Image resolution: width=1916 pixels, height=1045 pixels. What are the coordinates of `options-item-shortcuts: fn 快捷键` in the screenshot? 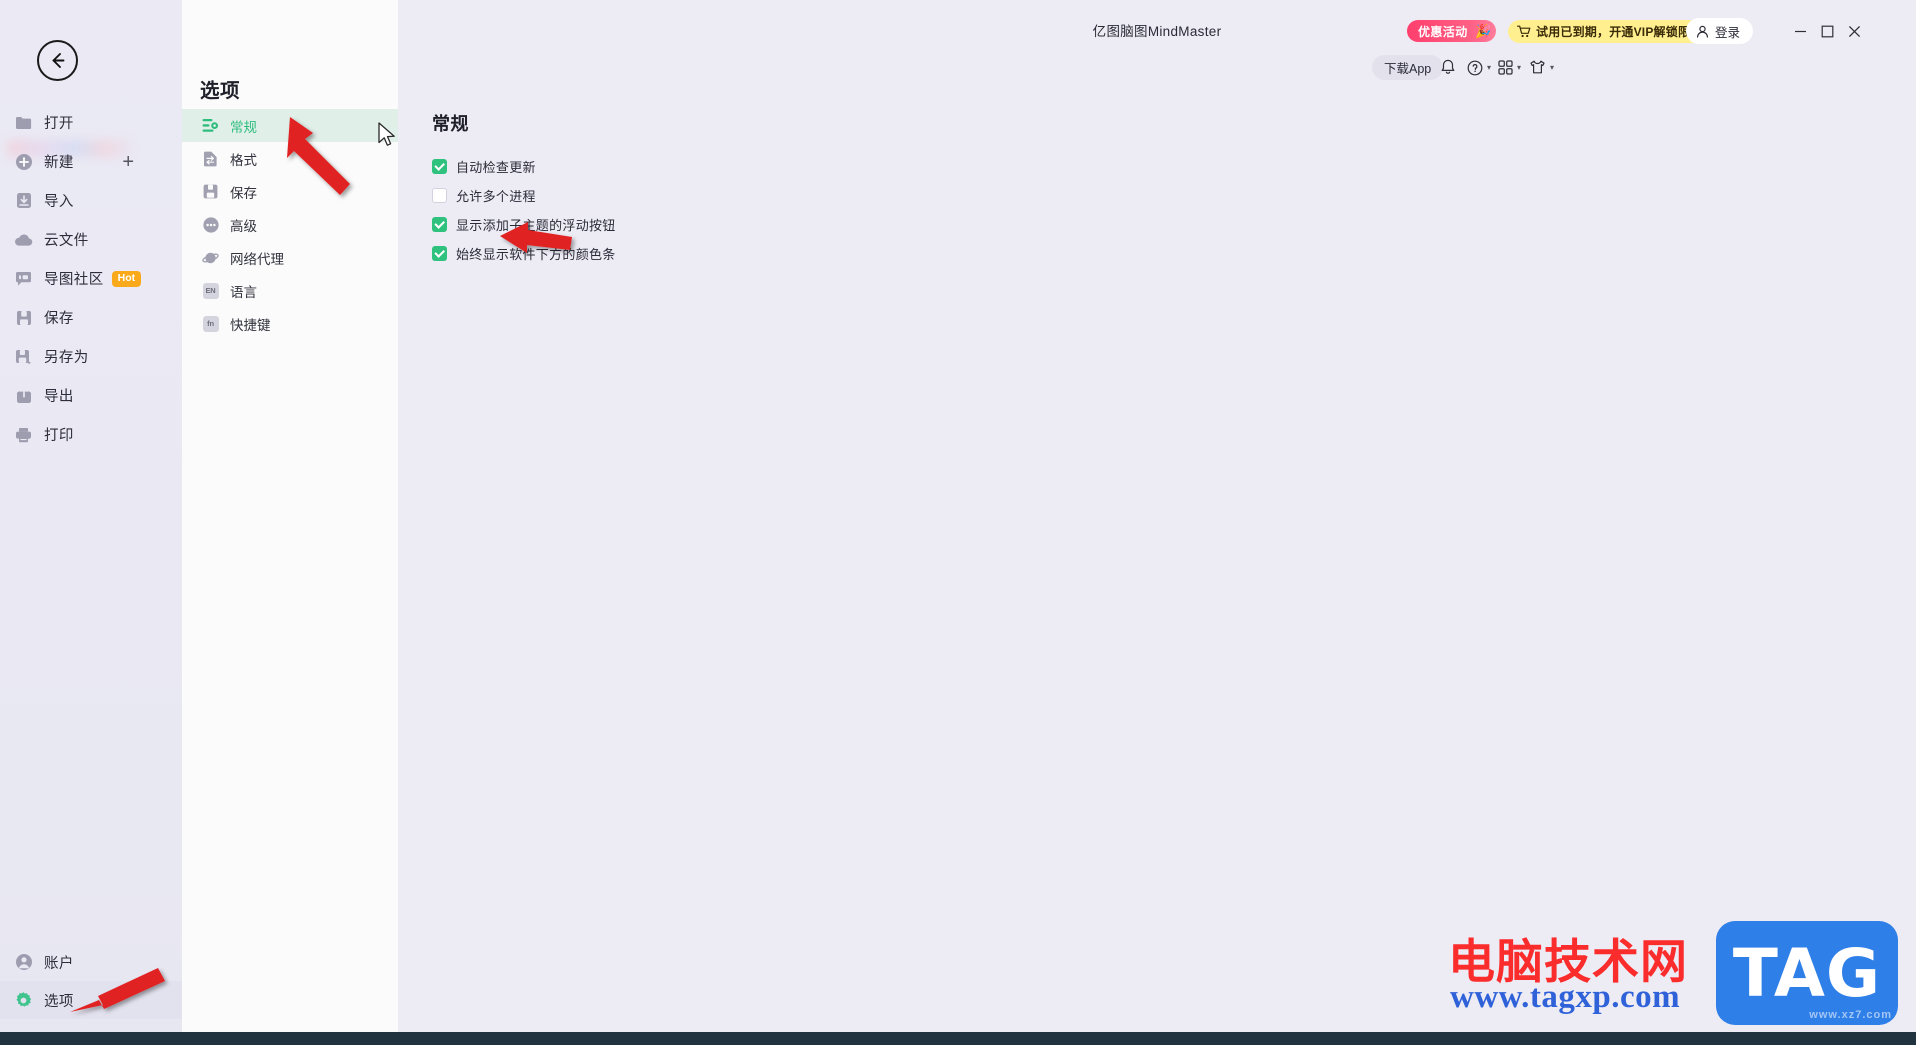 It's located at (290, 323).